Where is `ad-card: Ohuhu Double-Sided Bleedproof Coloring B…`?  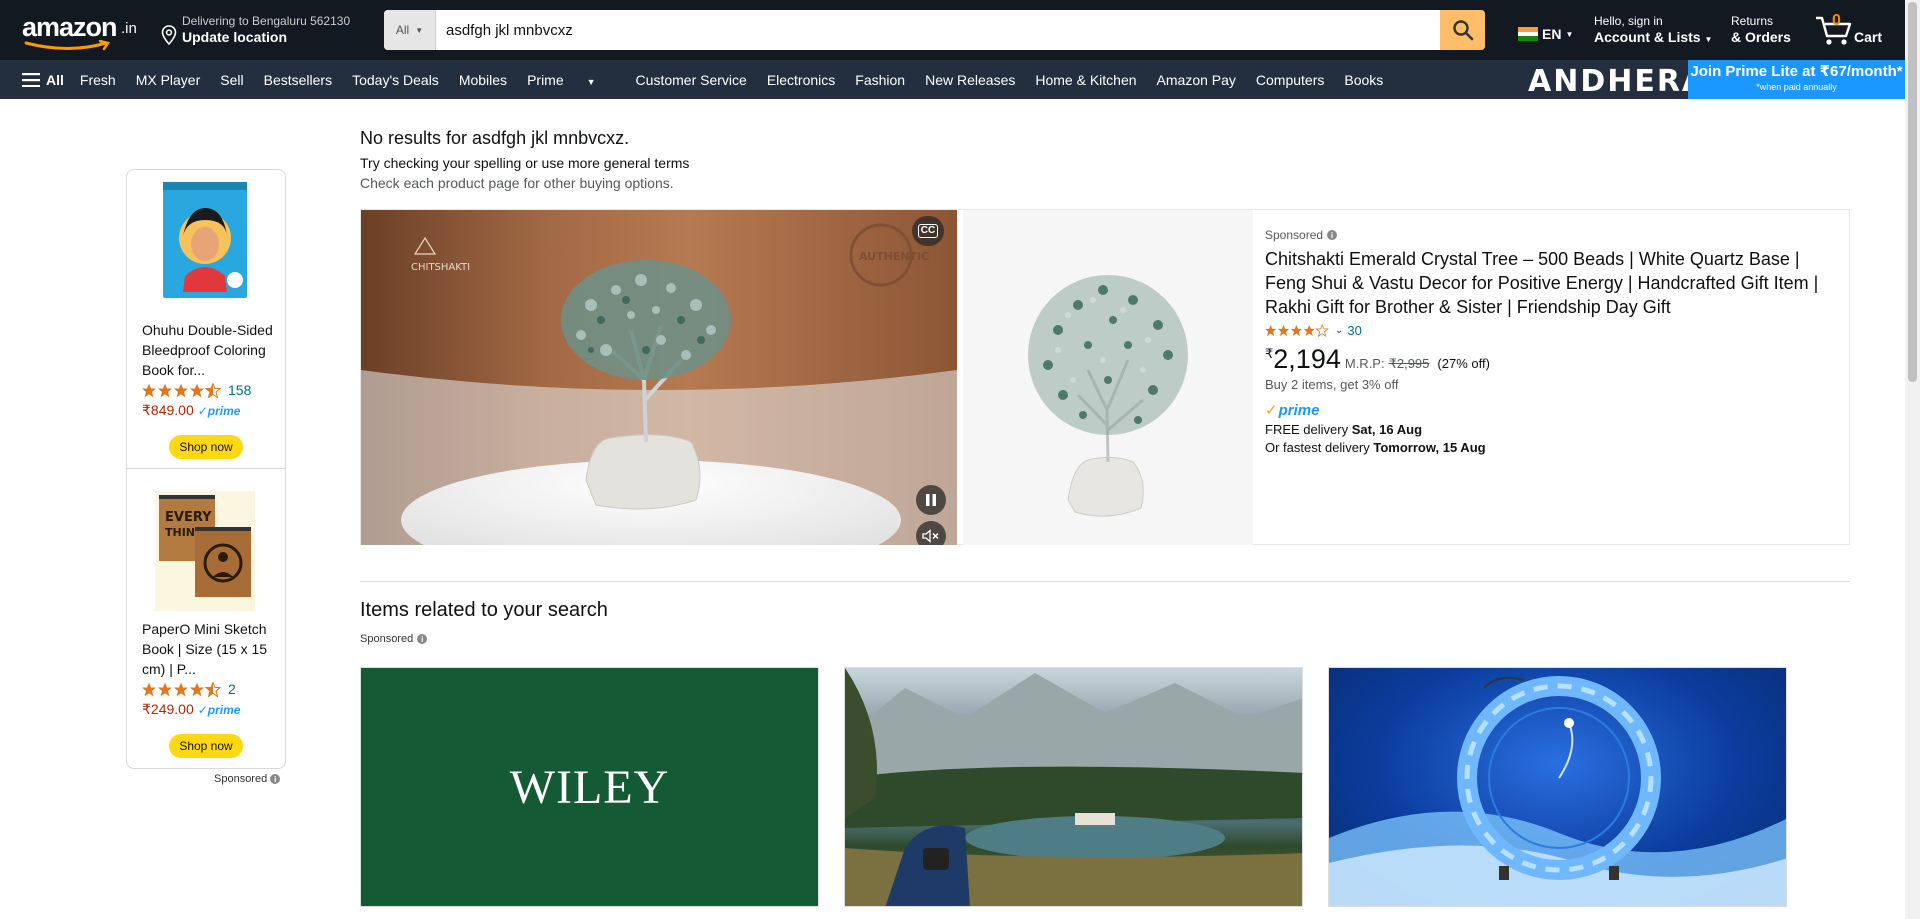 ad-card: Ohuhu Double-Sided Bleedproof Coloring B… is located at coordinates (206, 319).